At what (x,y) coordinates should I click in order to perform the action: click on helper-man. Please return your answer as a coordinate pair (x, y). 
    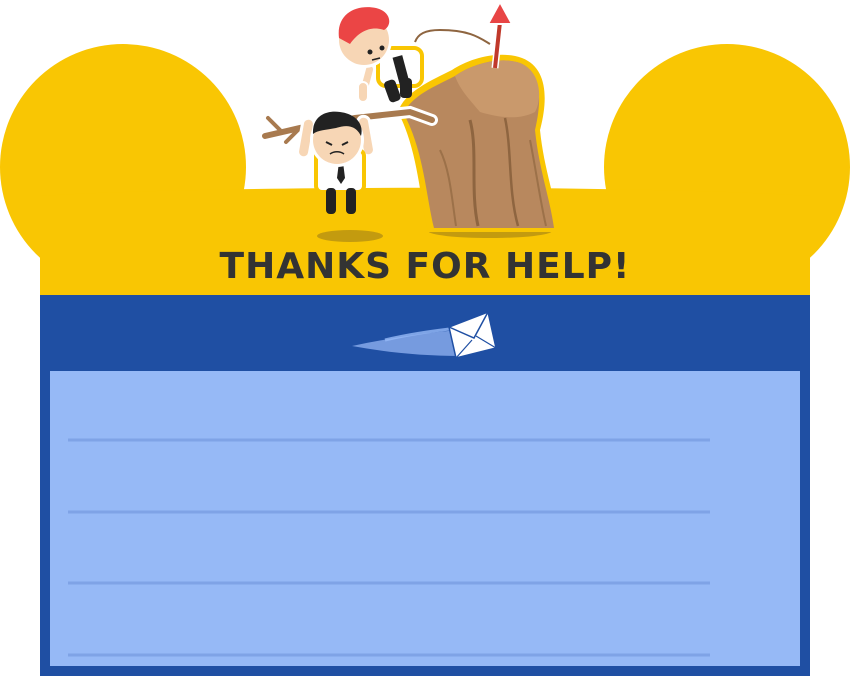
    Looking at the image, I should click on (380, 55).